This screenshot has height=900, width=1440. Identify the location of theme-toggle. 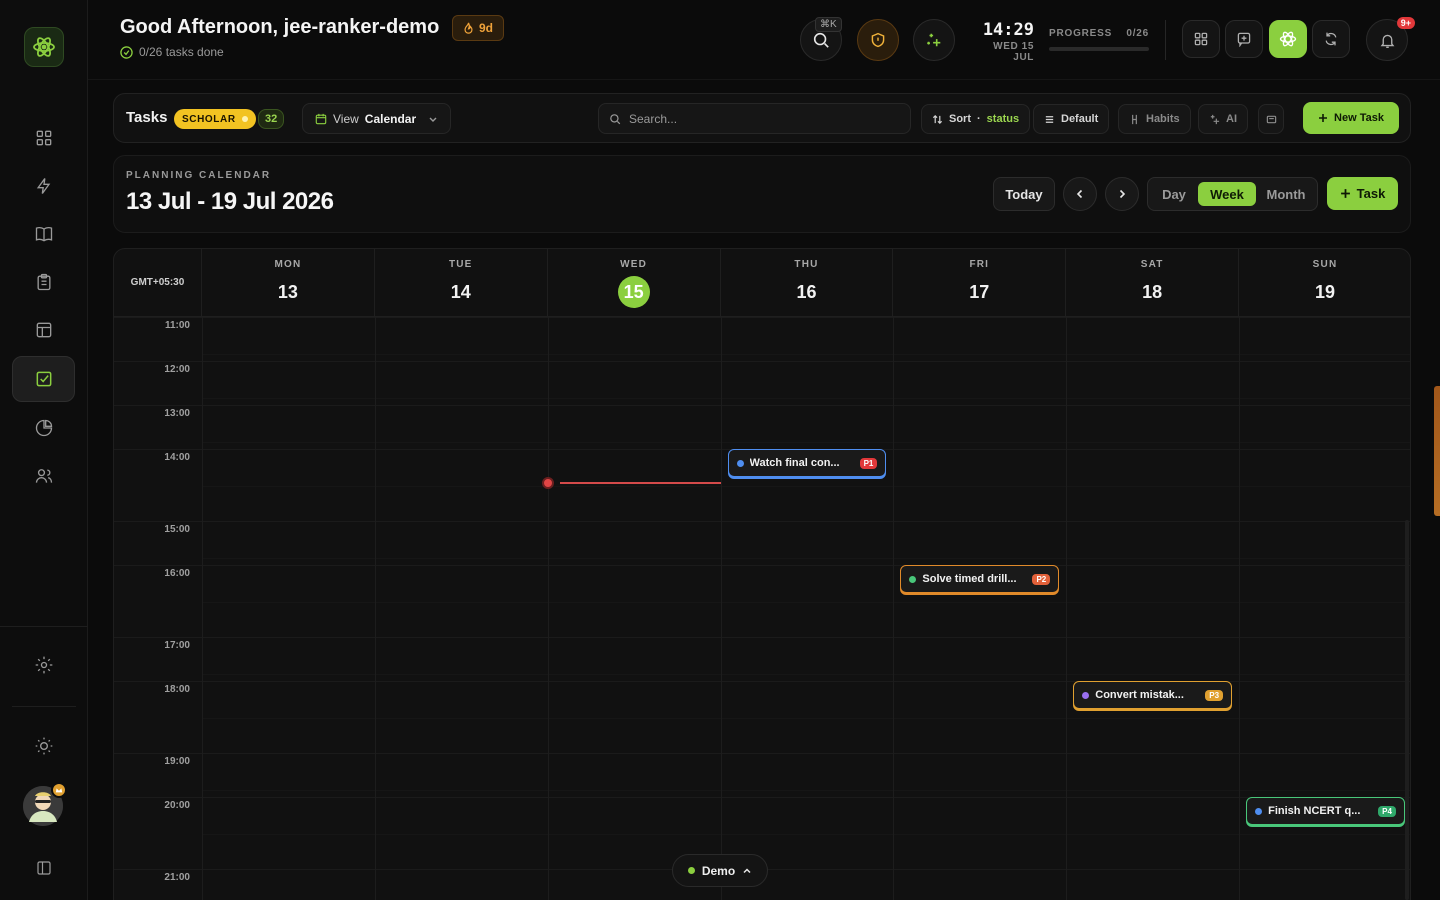
(44, 746).